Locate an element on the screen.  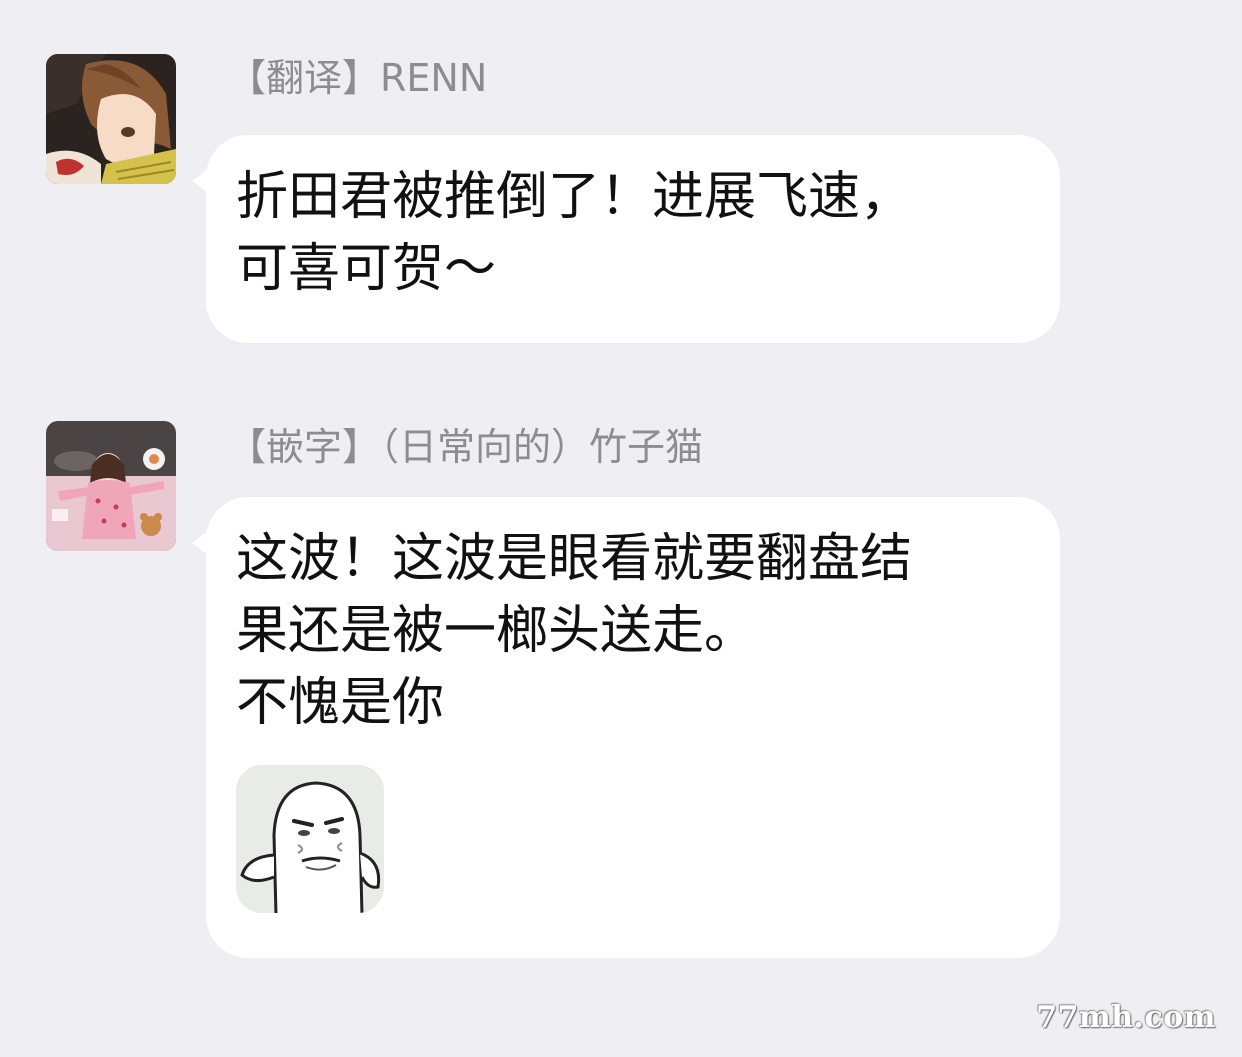
sender-name: 【嵌字】（日常向的）竹子猫 is located at coordinates (466, 447).